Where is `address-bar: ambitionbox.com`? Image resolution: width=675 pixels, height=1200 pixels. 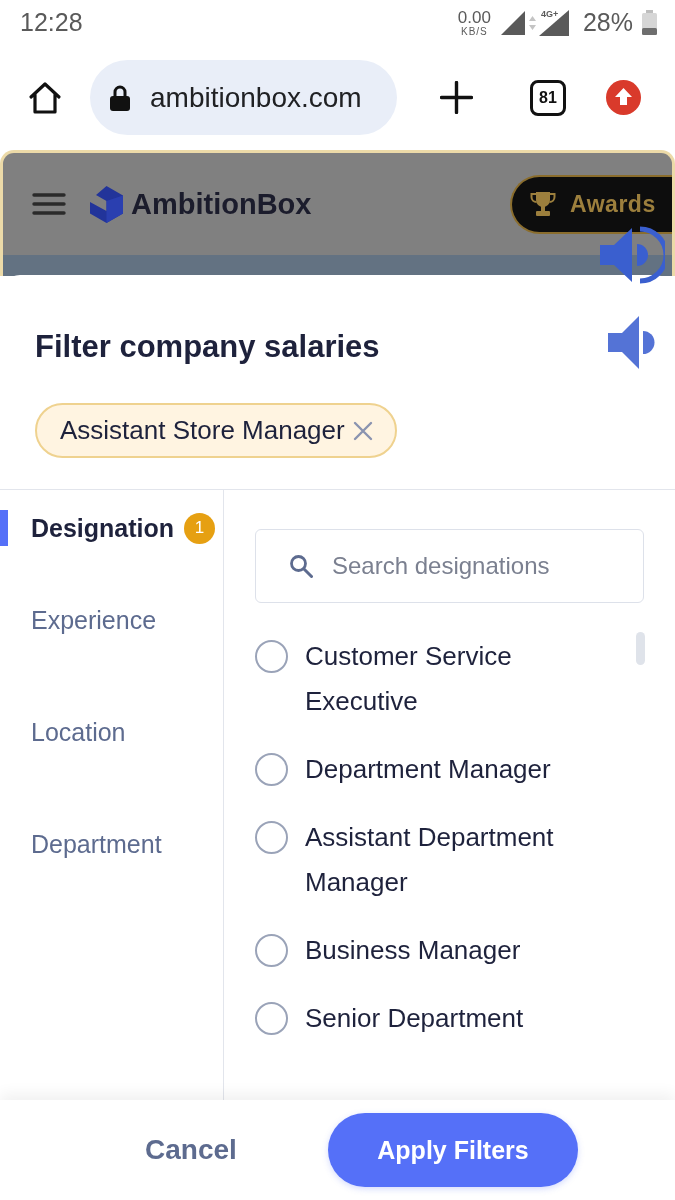 address-bar: ambitionbox.com is located at coordinates (243, 97).